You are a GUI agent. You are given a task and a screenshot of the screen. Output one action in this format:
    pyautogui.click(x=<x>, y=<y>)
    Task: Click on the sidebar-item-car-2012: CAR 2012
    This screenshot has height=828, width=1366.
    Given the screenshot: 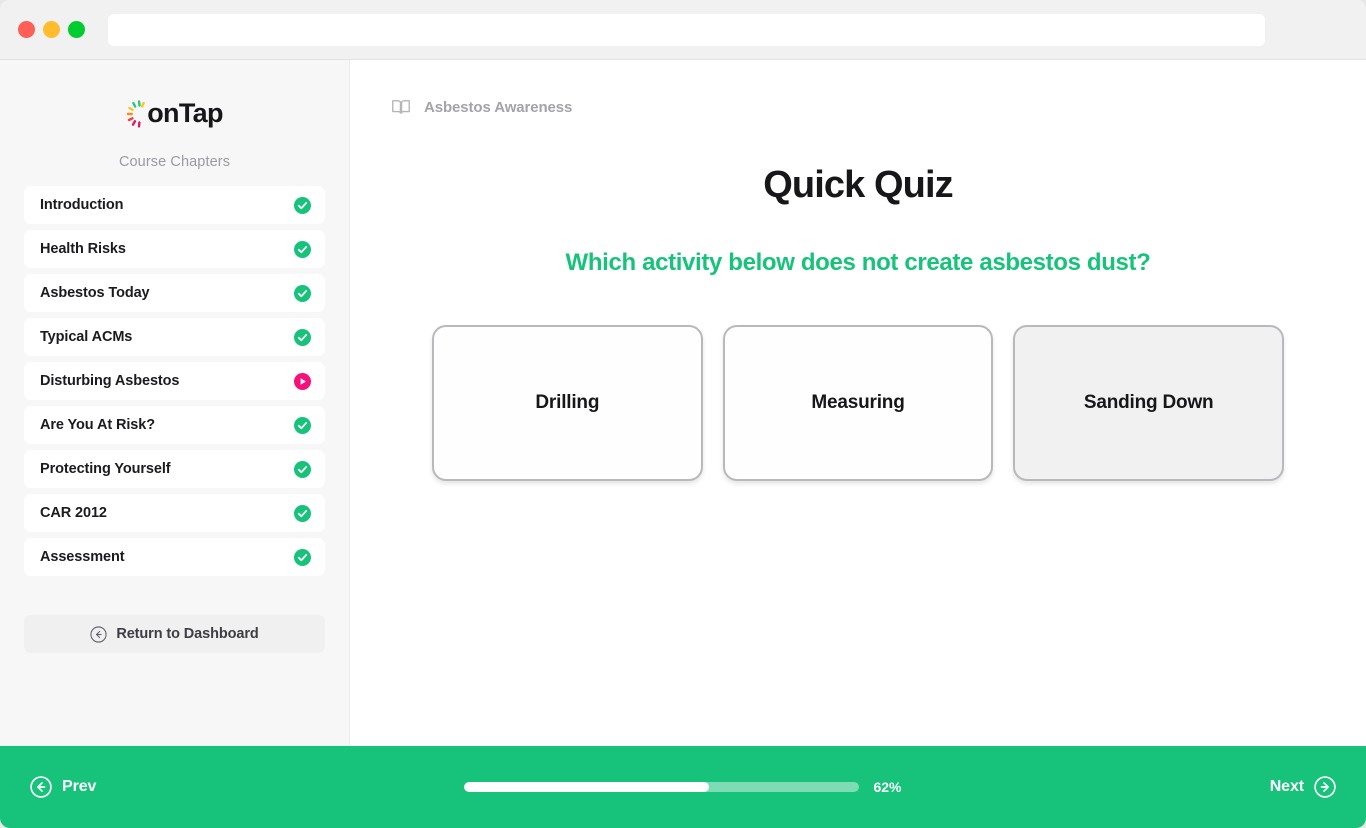 What is the action you would take?
    pyautogui.click(x=174, y=513)
    